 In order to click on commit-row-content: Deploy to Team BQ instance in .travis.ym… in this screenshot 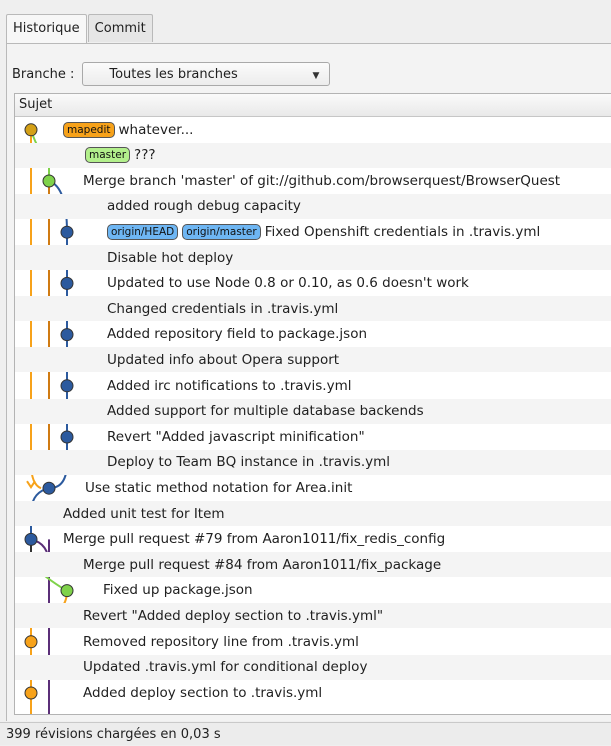, I will do `click(248, 462)`.